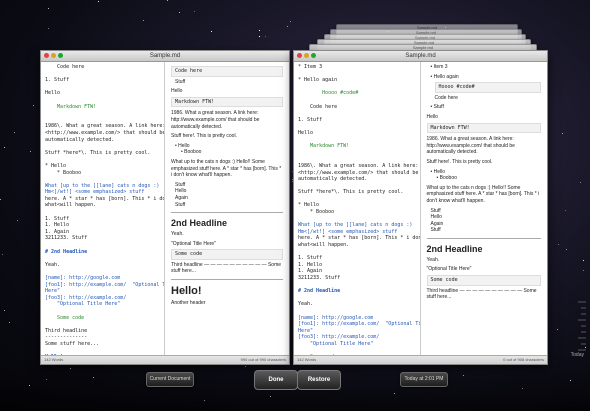  I want to click on character-count: 990 out of 990 characters, so click(263, 359).